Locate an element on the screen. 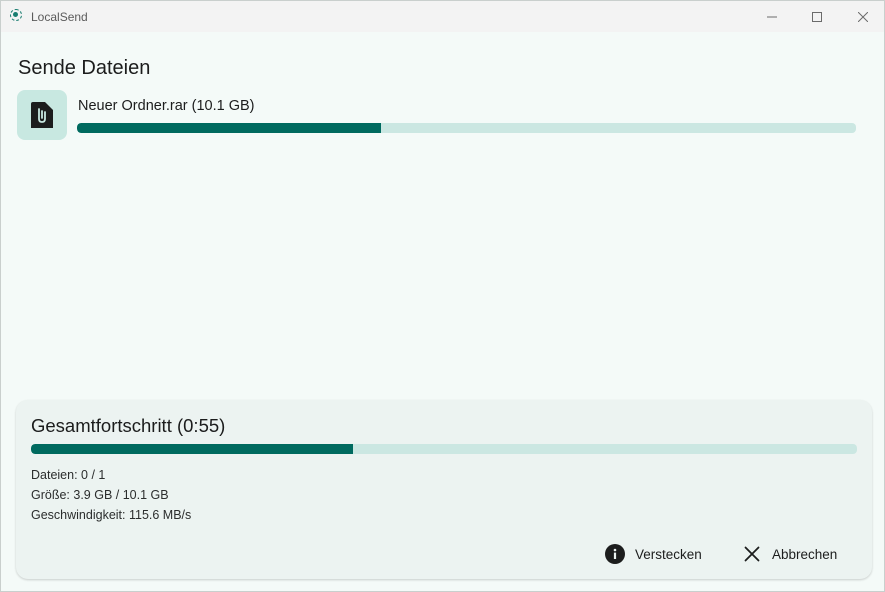 The image size is (885, 592). cancel-button-label: Abbrechen is located at coordinates (805, 554).